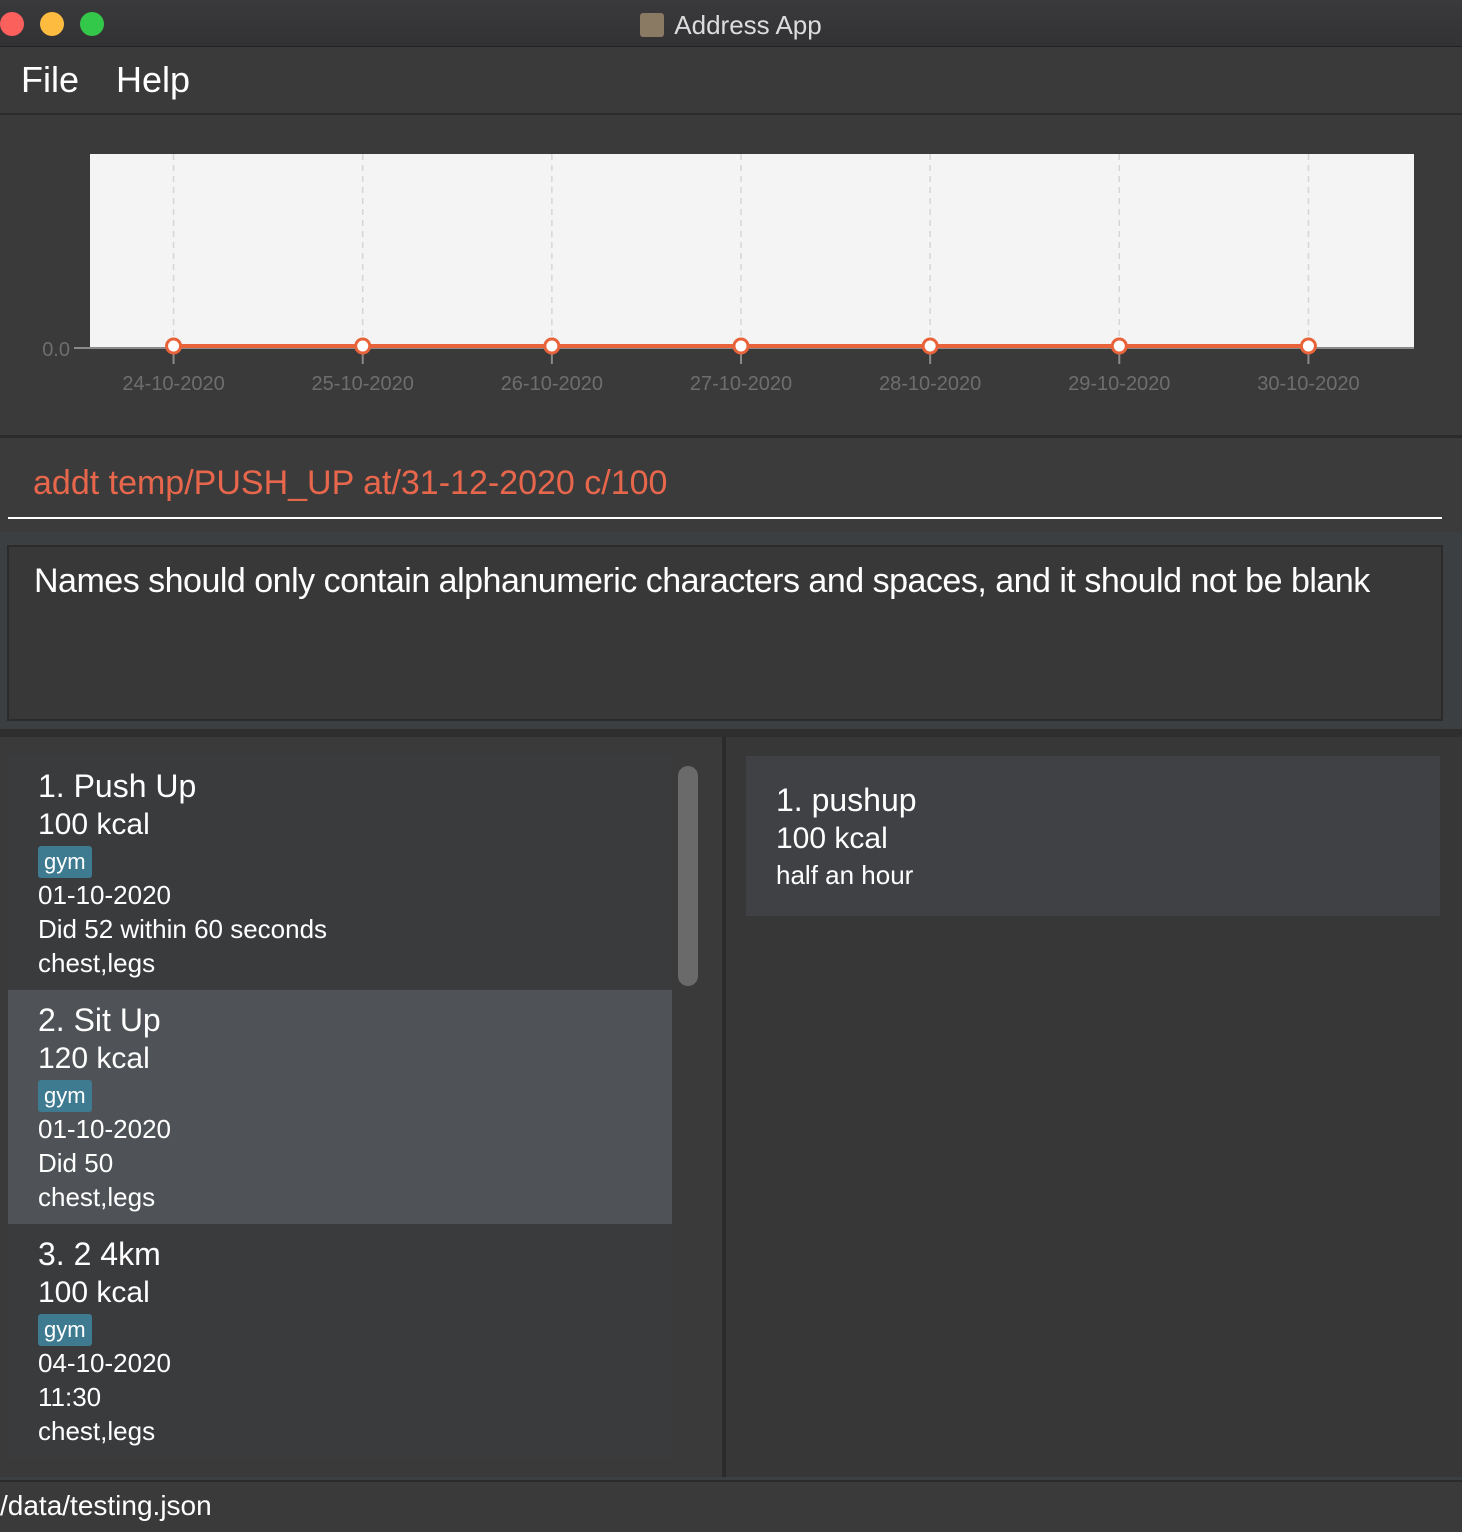 The height and width of the screenshot is (1532, 1462). What do you see at coordinates (173, 384) in the screenshot?
I see `x-tick-label: 24-10-2020` at bounding box center [173, 384].